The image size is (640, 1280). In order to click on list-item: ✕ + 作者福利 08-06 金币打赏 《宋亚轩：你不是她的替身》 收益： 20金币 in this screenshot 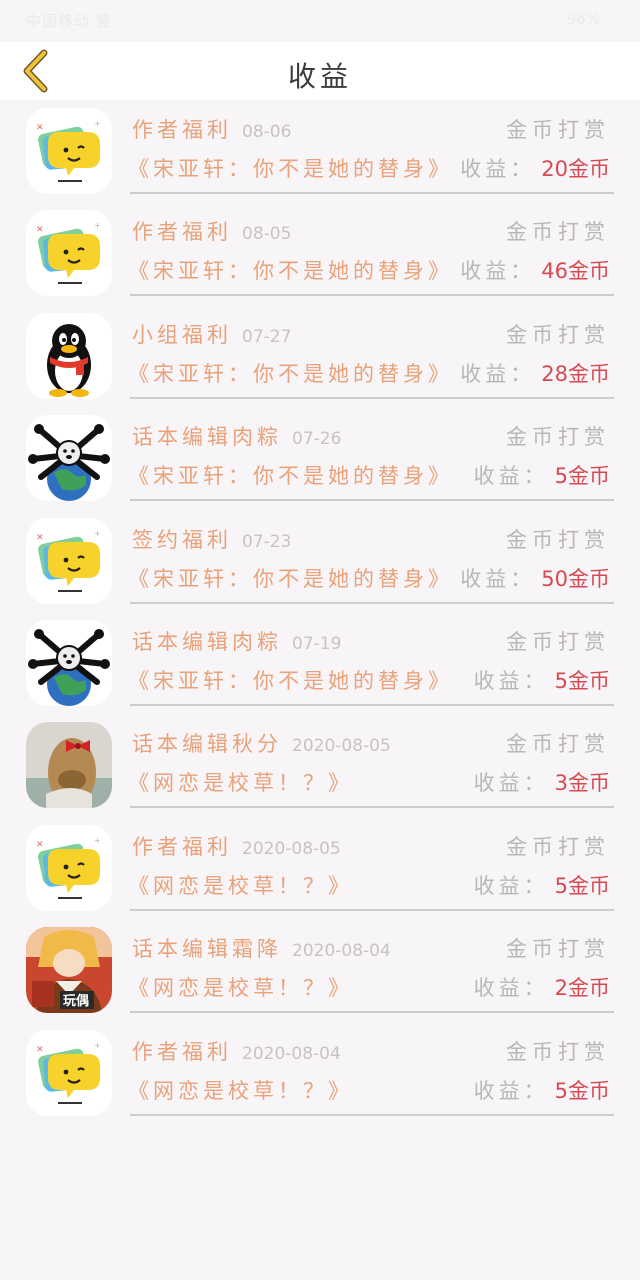, I will do `click(320, 151)`.